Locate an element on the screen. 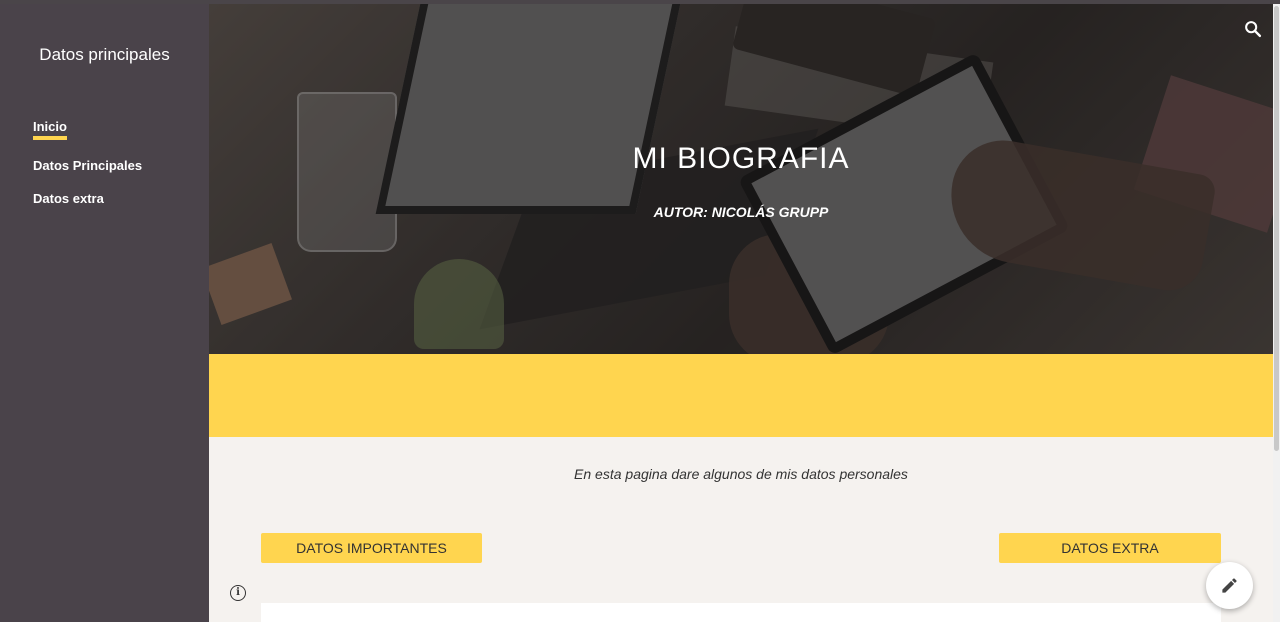 The height and width of the screenshot is (622, 1280). sidebar-nav: Inicio Datos Principales Datos extra is located at coordinates (87, 171).